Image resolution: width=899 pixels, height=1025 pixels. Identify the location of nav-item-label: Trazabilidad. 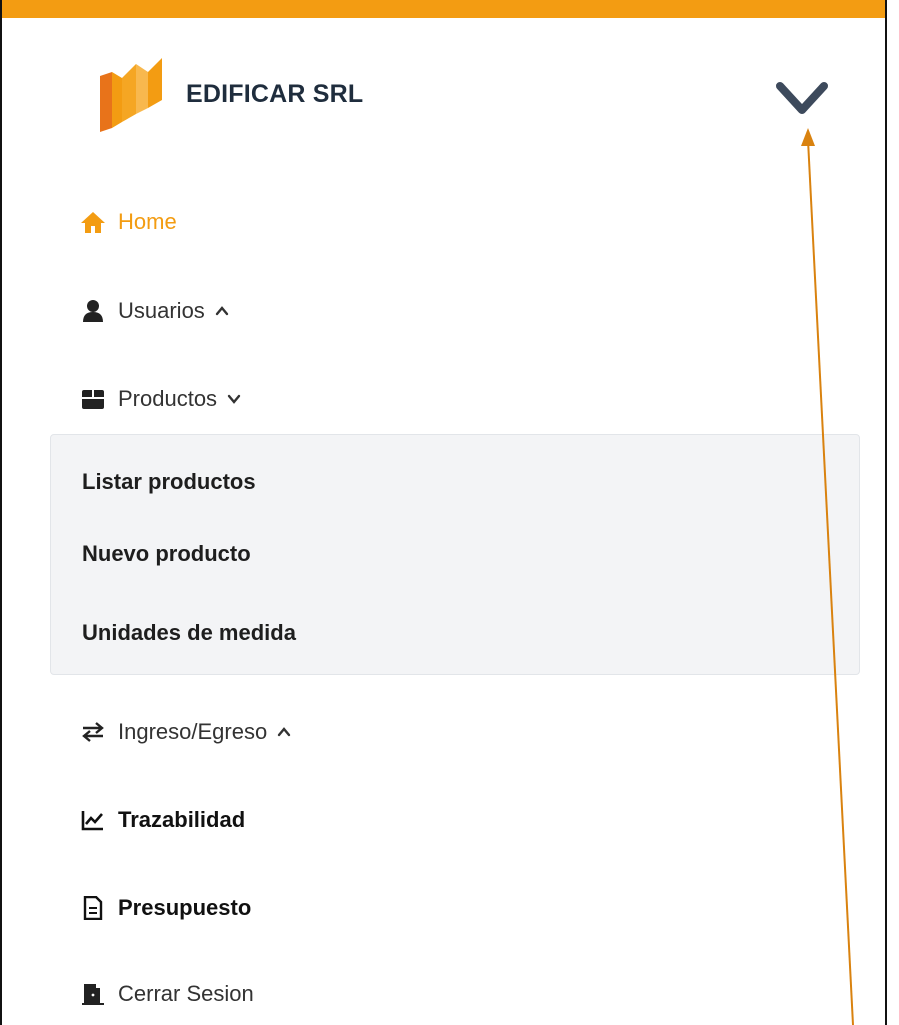
(182, 819).